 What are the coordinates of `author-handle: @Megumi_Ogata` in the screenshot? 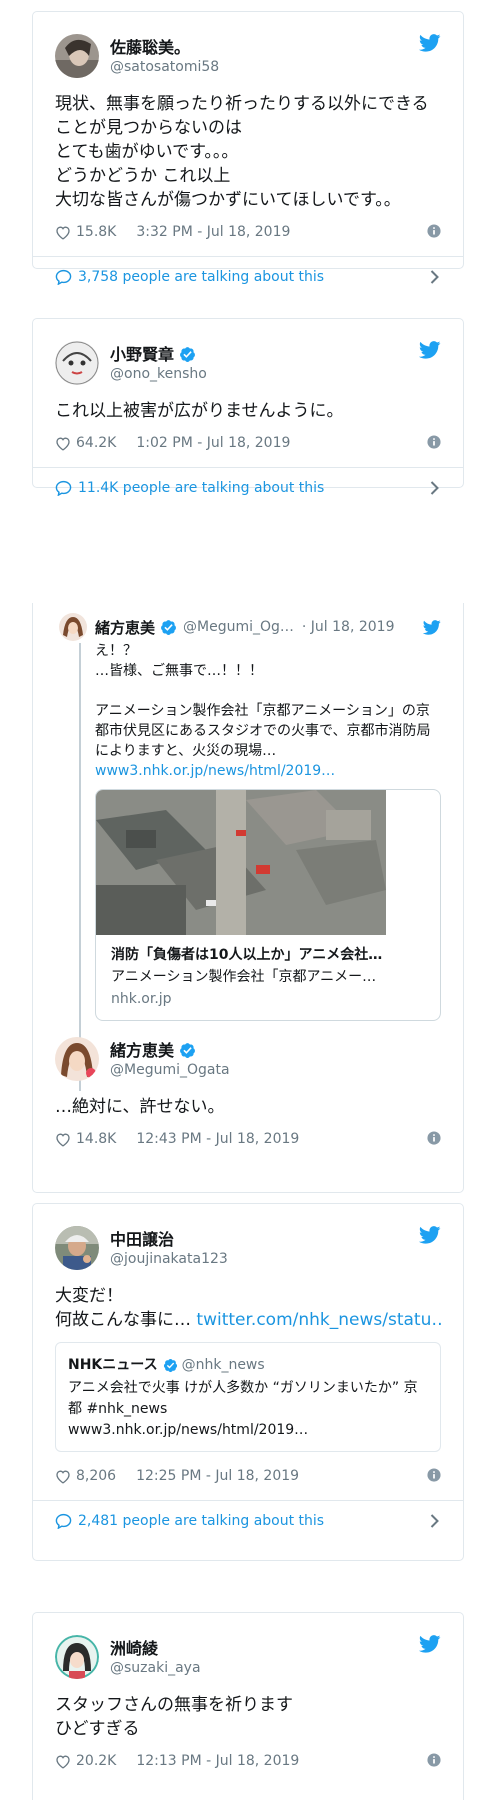 It's located at (170, 1070).